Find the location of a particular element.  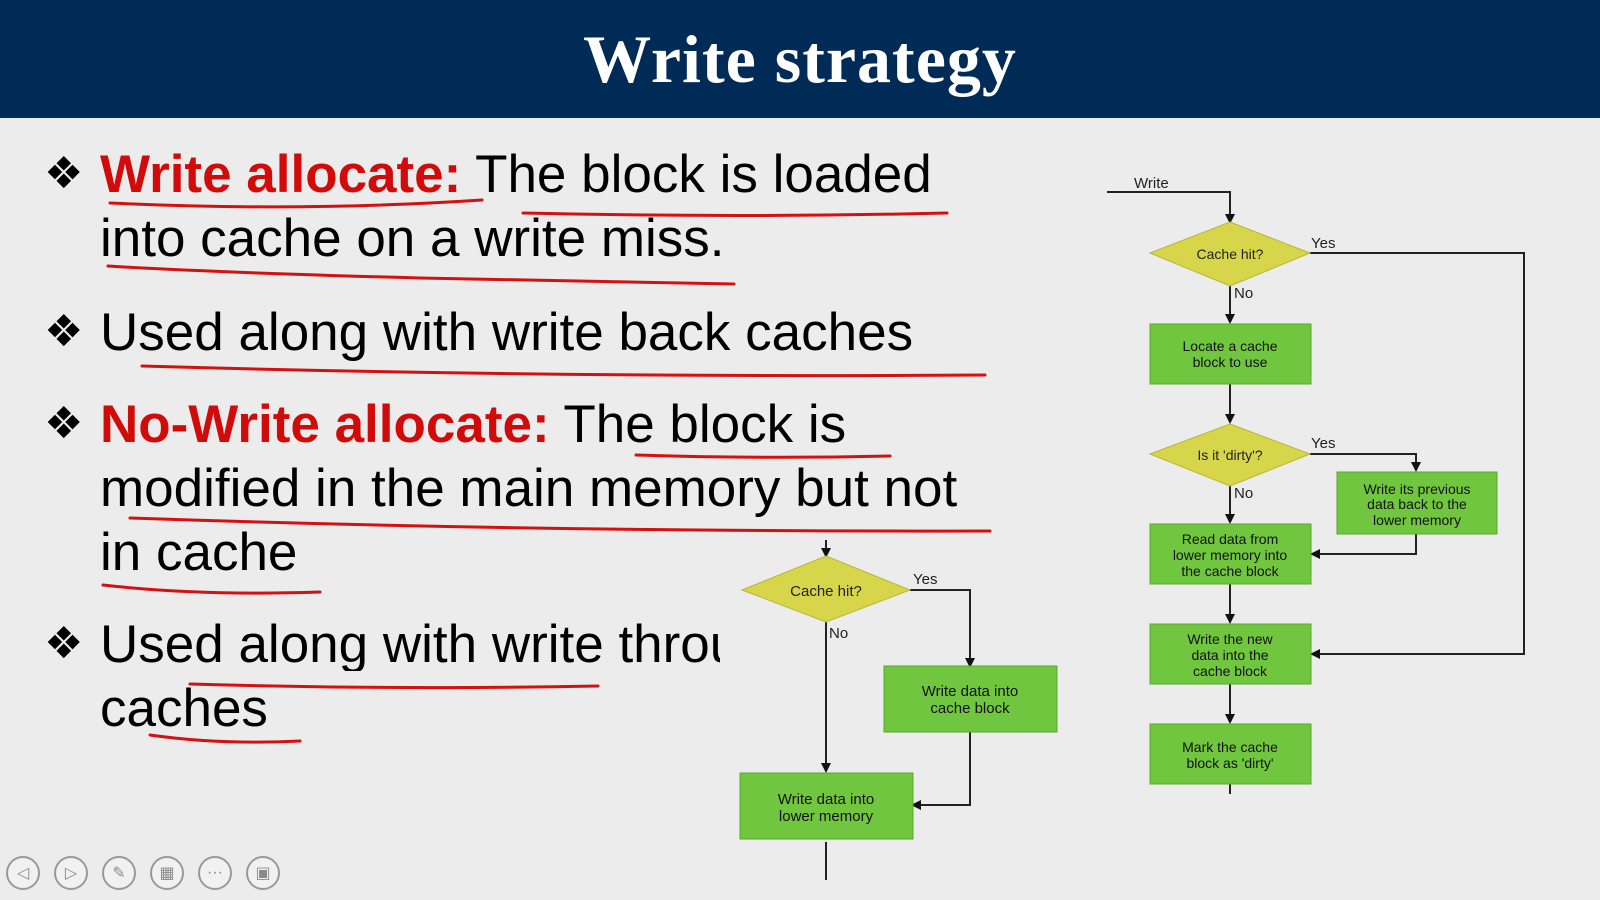

pen-tool-button: ✎ is located at coordinates (119, 873).